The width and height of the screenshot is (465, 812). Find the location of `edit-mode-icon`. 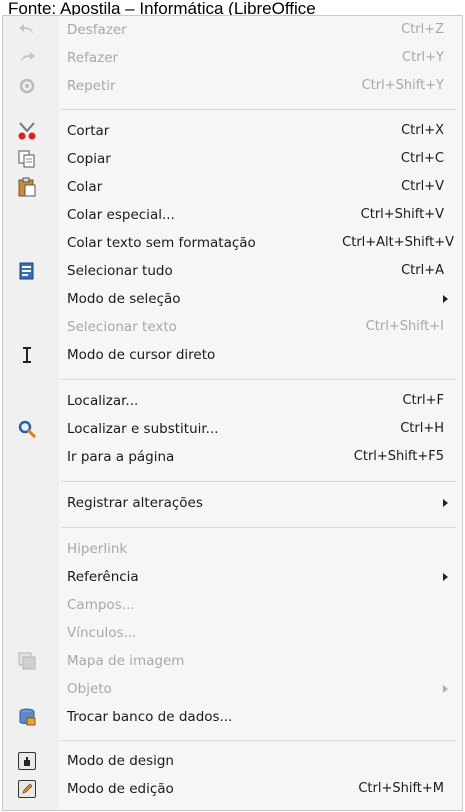

edit-mode-icon is located at coordinates (27, 789).